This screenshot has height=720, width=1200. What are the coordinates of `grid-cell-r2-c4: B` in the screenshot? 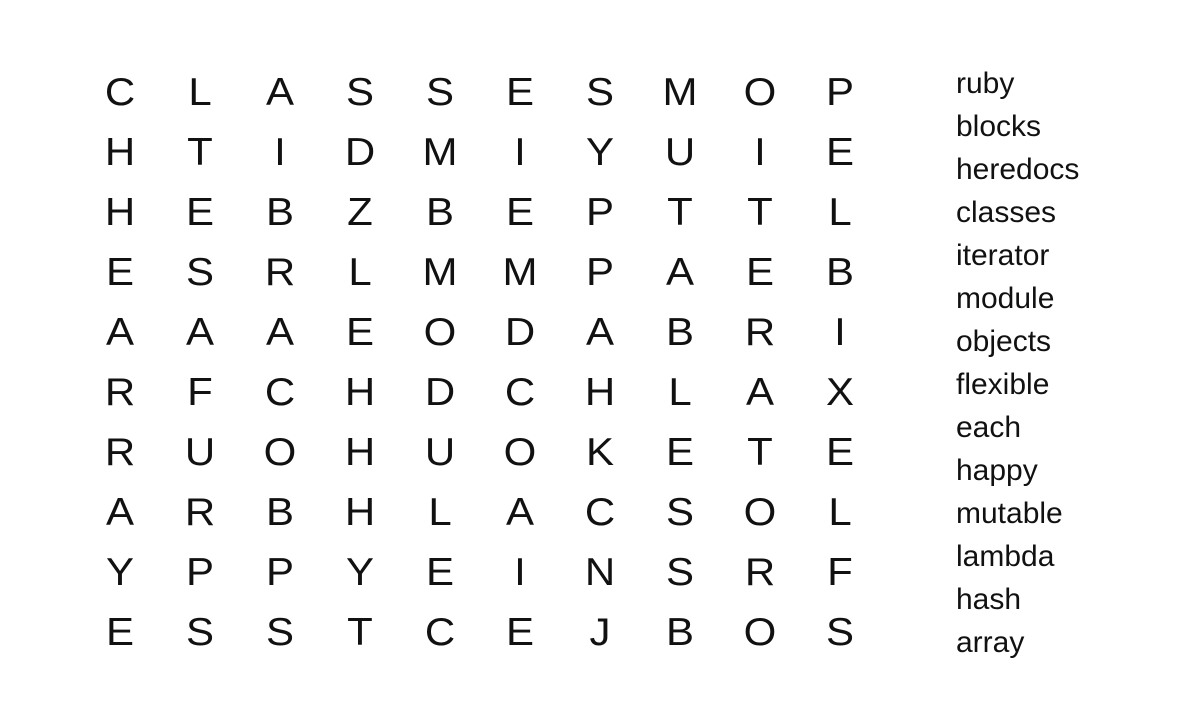 It's located at (440, 211).